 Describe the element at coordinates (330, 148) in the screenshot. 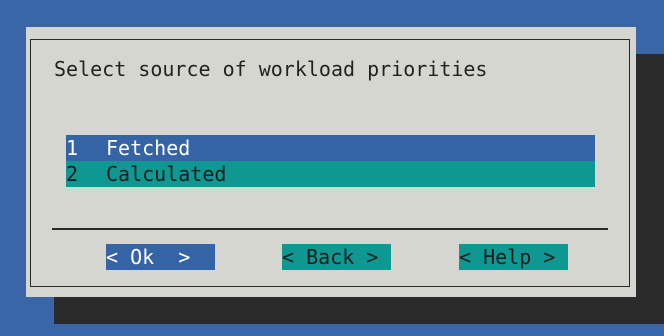

I see `menu-item-fetched: 1 Fetched` at that location.